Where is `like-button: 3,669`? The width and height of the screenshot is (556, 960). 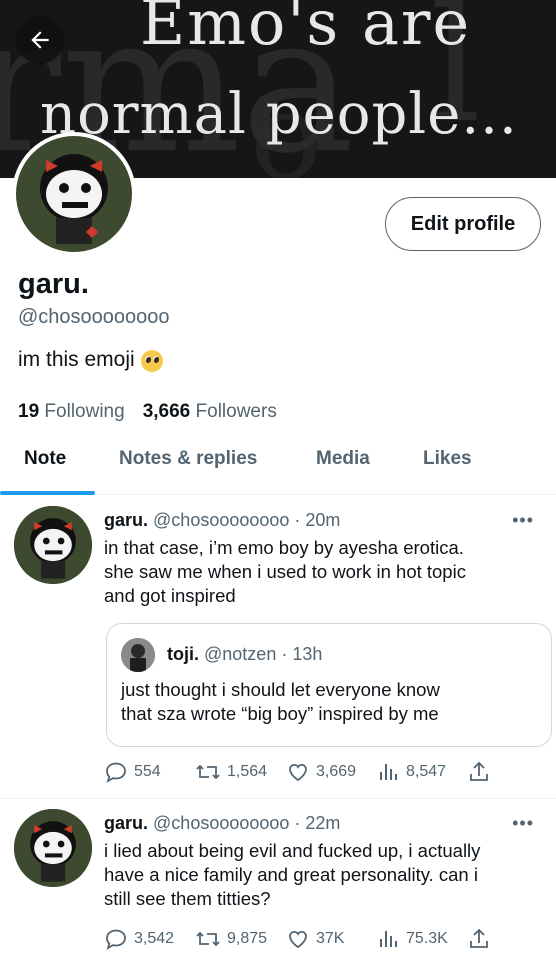
like-button: 3,669 is located at coordinates (321, 772).